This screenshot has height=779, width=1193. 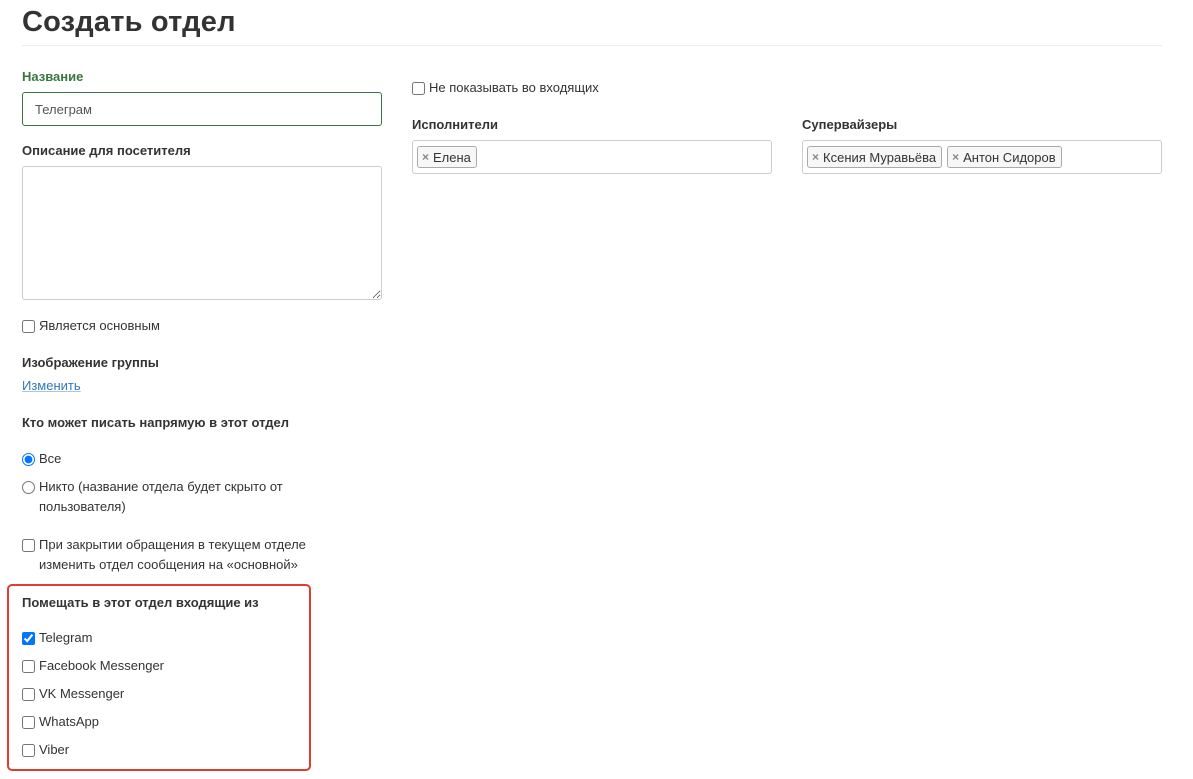 I want to click on supervisor-chip-label: Антон Сидоров, so click(x=1009, y=157).